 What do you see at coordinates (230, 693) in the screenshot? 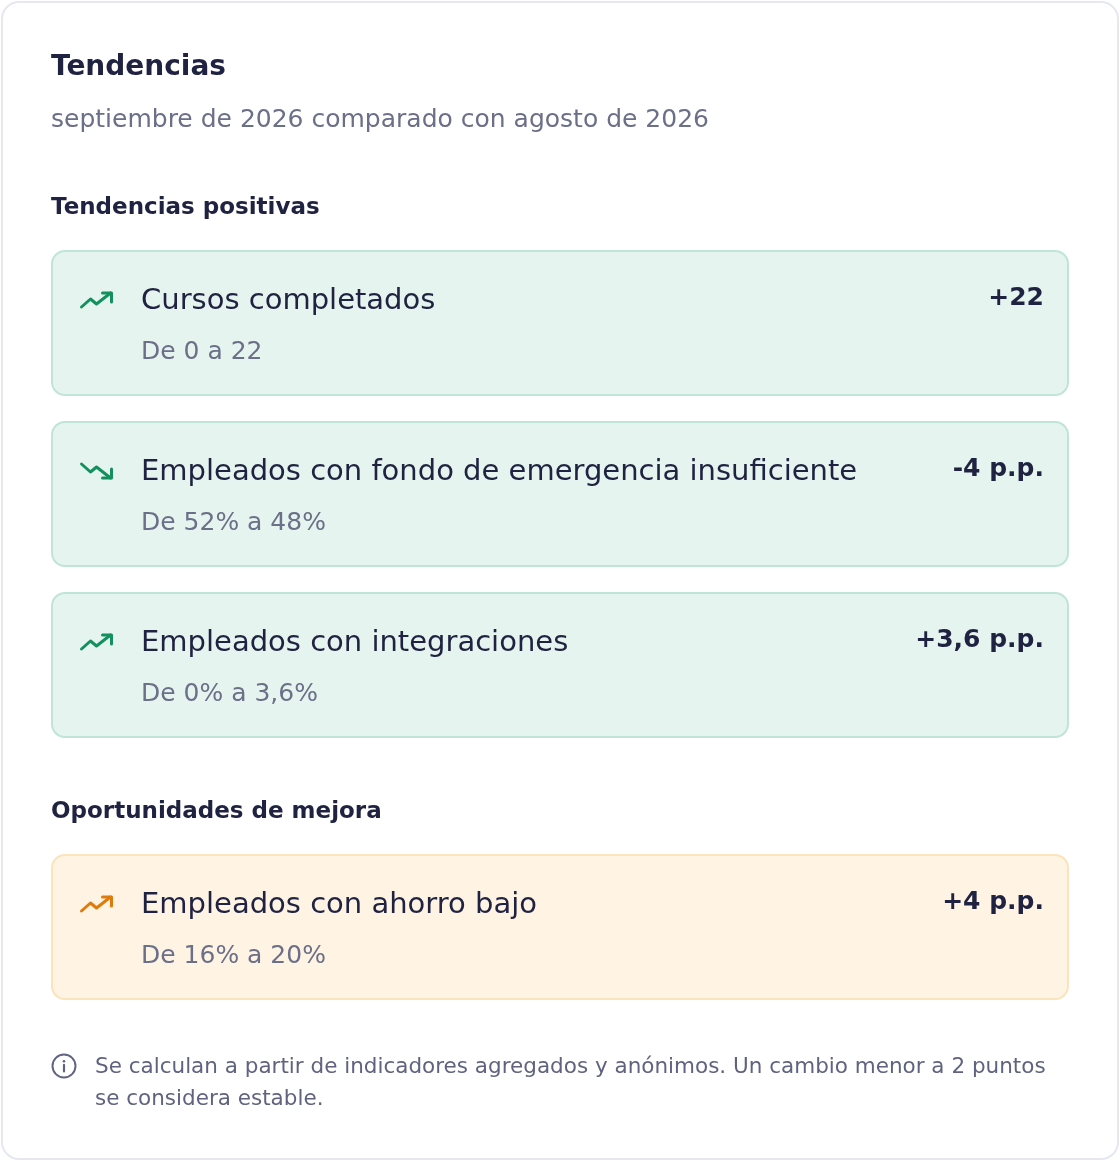
I see `metric-range: De 0% a 3,6%` at bounding box center [230, 693].